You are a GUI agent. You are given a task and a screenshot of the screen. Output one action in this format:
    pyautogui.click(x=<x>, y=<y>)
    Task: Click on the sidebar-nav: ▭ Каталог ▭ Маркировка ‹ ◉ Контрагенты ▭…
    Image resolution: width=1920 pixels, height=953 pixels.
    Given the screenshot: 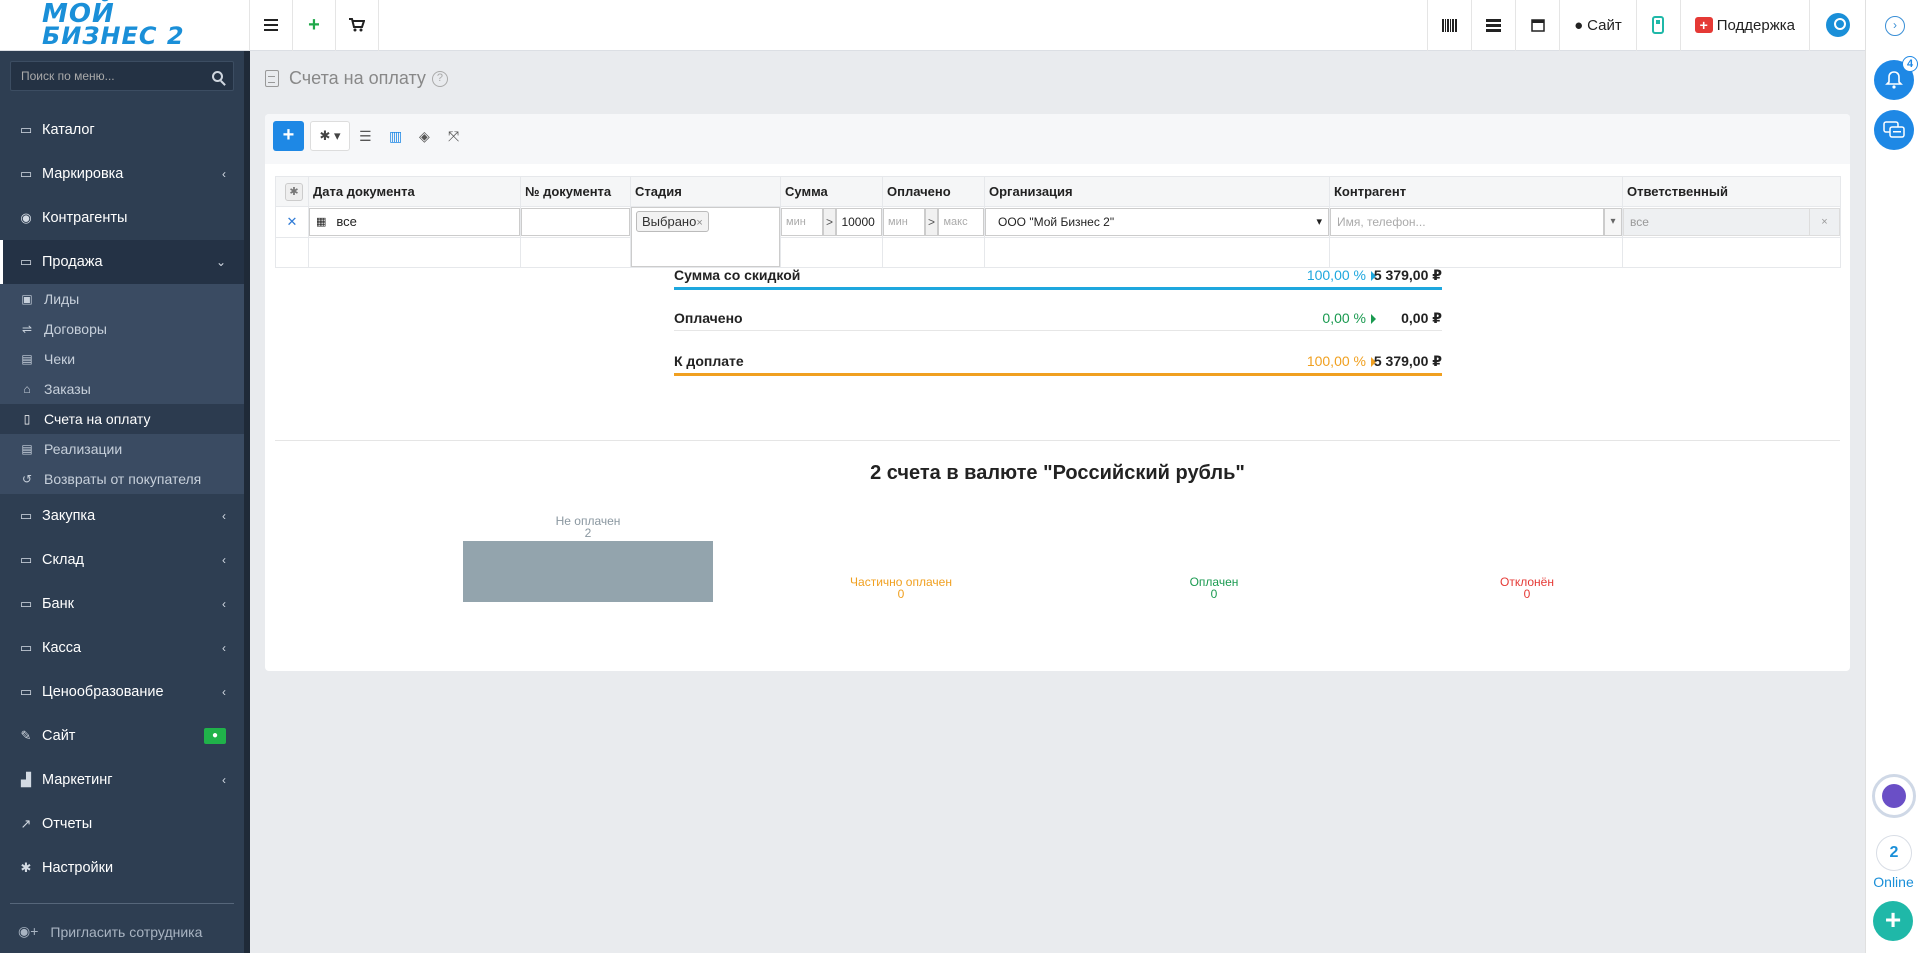 What is the action you would take?
    pyautogui.click(x=122, y=499)
    